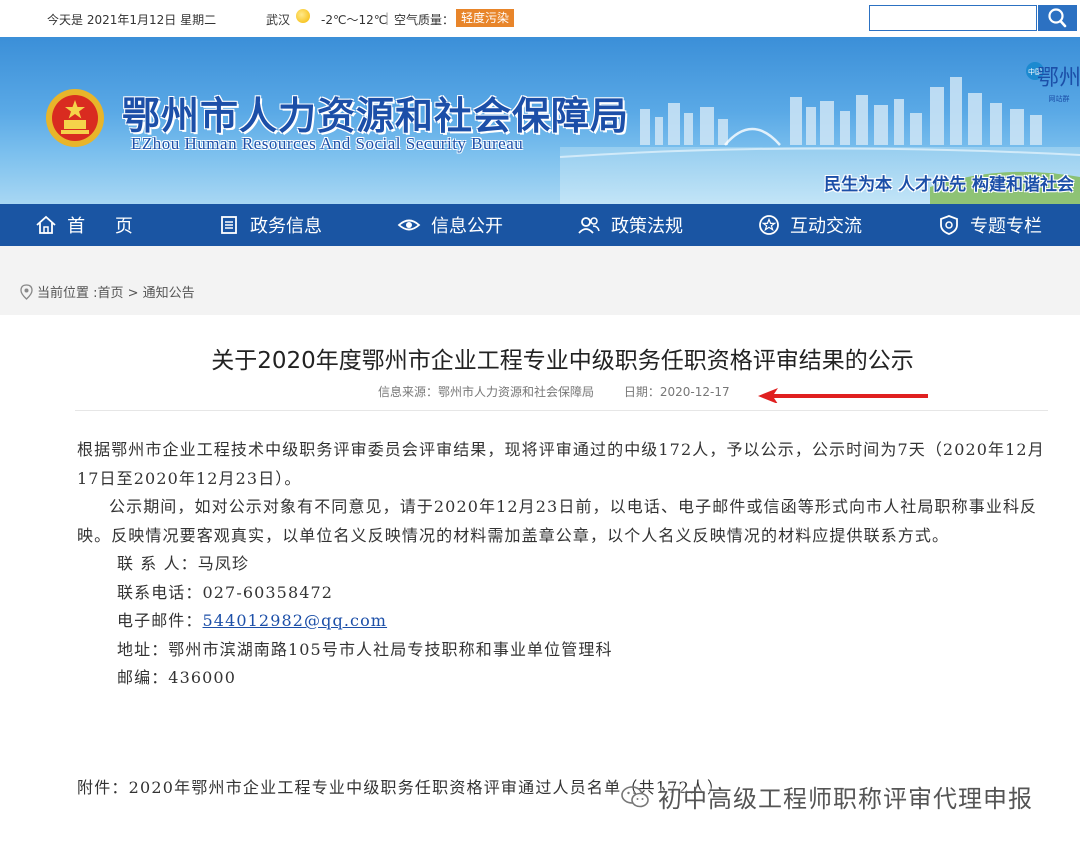 This screenshot has width=1080, height=843. I want to click on location-pin-icon, so click(26, 291).